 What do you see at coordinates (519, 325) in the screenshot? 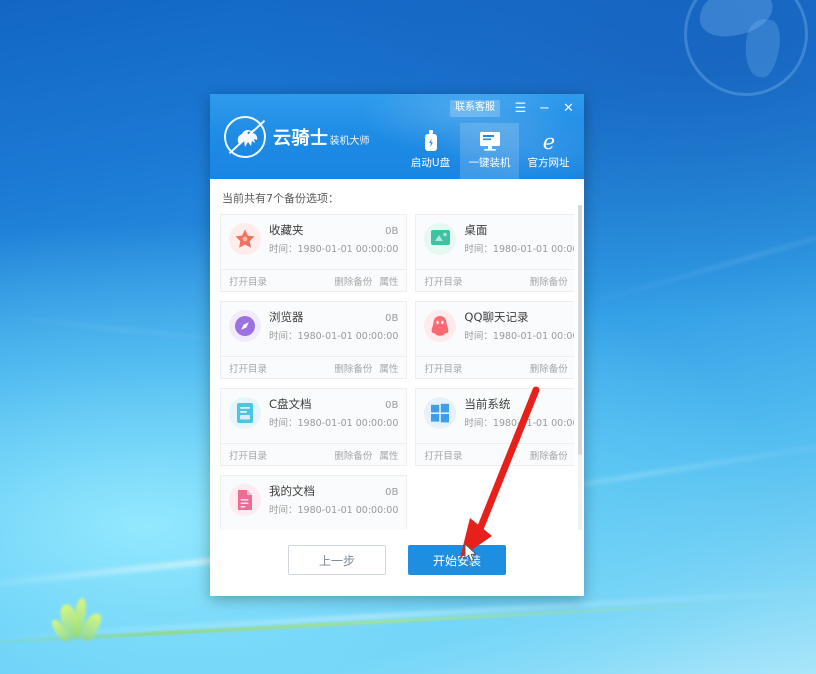
I see `backup-card-info: QQ聊天记录0B 时间：1980-01-01 00:00:00` at bounding box center [519, 325].